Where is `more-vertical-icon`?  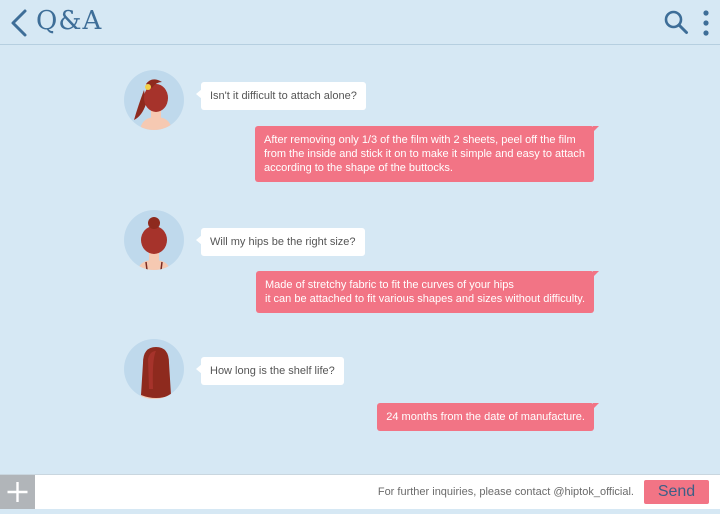 more-vertical-icon is located at coordinates (706, 23).